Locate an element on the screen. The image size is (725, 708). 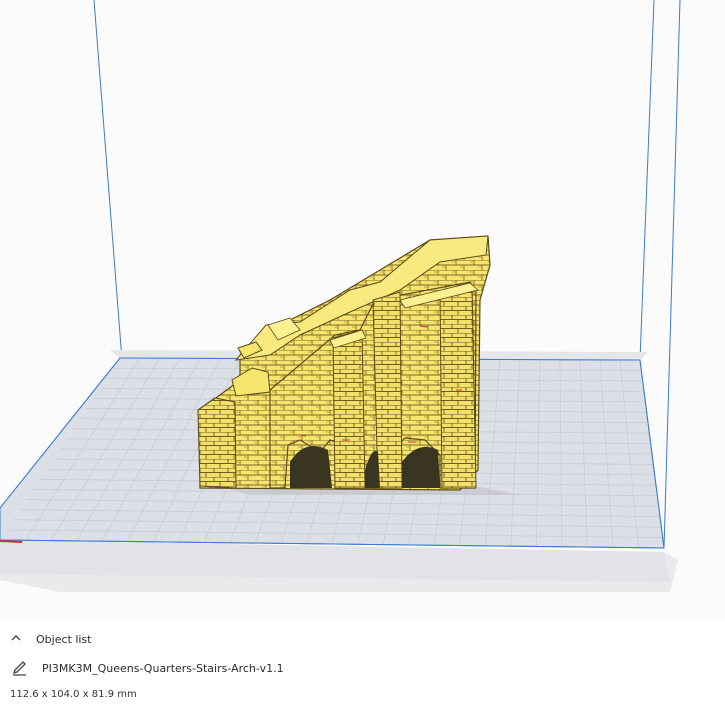
pencil-icon is located at coordinates (20, 668).